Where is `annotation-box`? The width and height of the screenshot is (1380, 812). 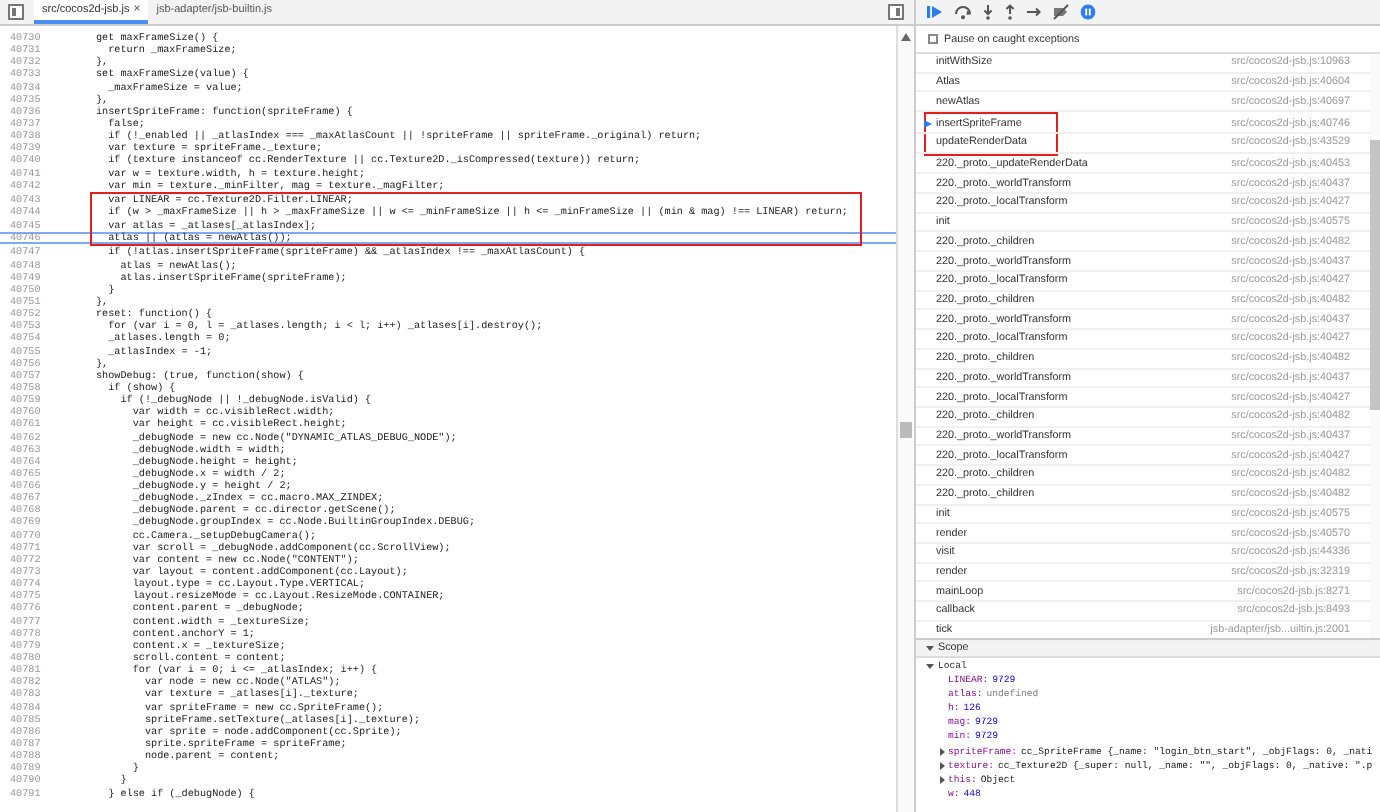
annotation-box is located at coordinates (991, 134).